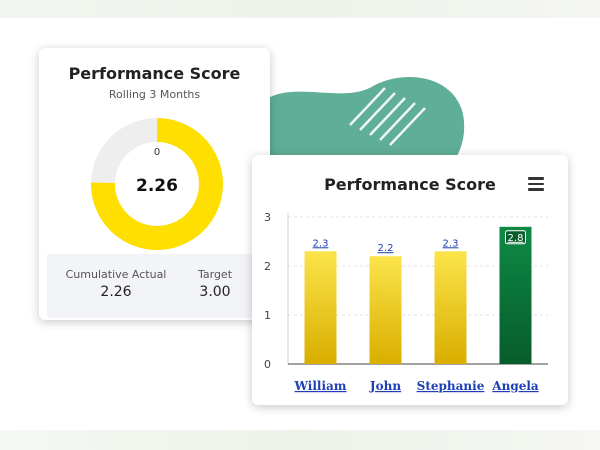 This screenshot has height=450, width=600. Describe the element at coordinates (154, 94) in the screenshot. I see `card-subtitle: Rolling 3 Months` at that location.